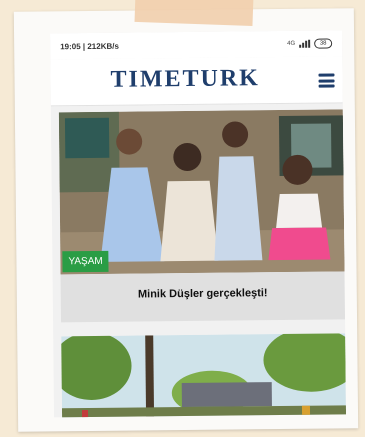 The height and width of the screenshot is (437, 365). Describe the element at coordinates (305, 43) in the screenshot. I see `signal-icon` at that location.